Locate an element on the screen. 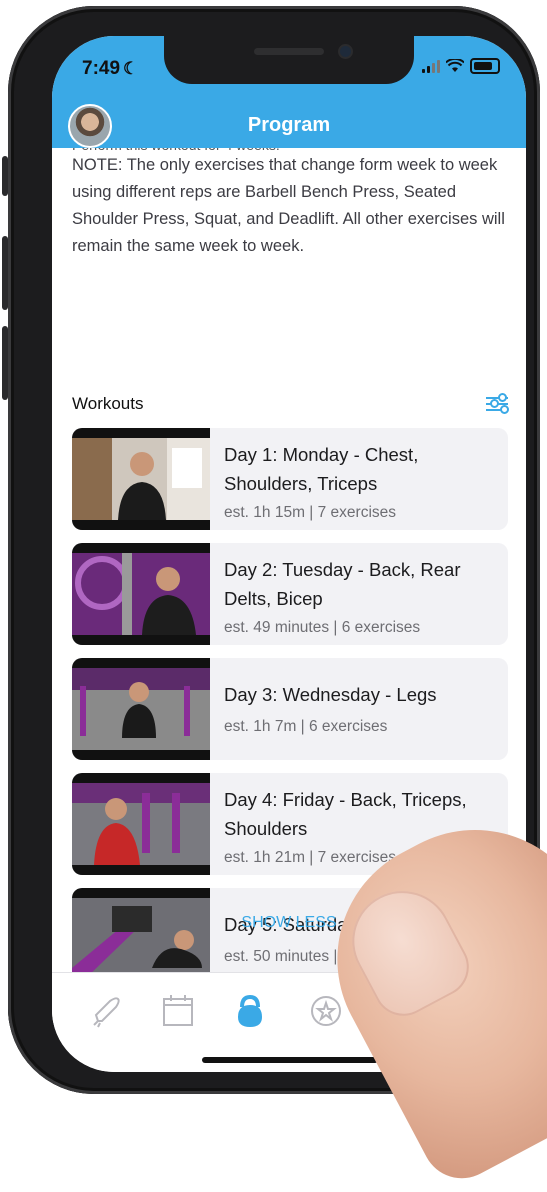  workout-title: Day 2: Tuesday - Back, Rear Delts, Bicep is located at coordinates (342, 584).